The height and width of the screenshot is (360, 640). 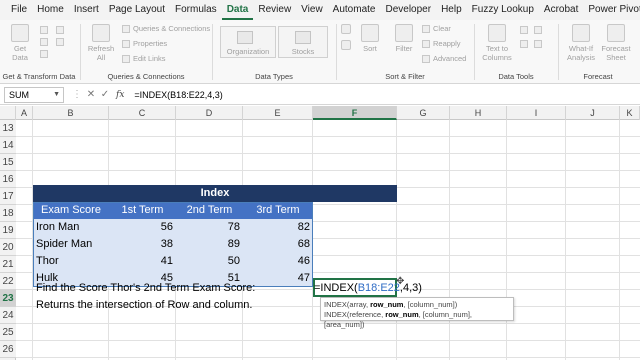 What do you see at coordinates (616, 33) in the screenshot?
I see `forecast-chart-icon` at bounding box center [616, 33].